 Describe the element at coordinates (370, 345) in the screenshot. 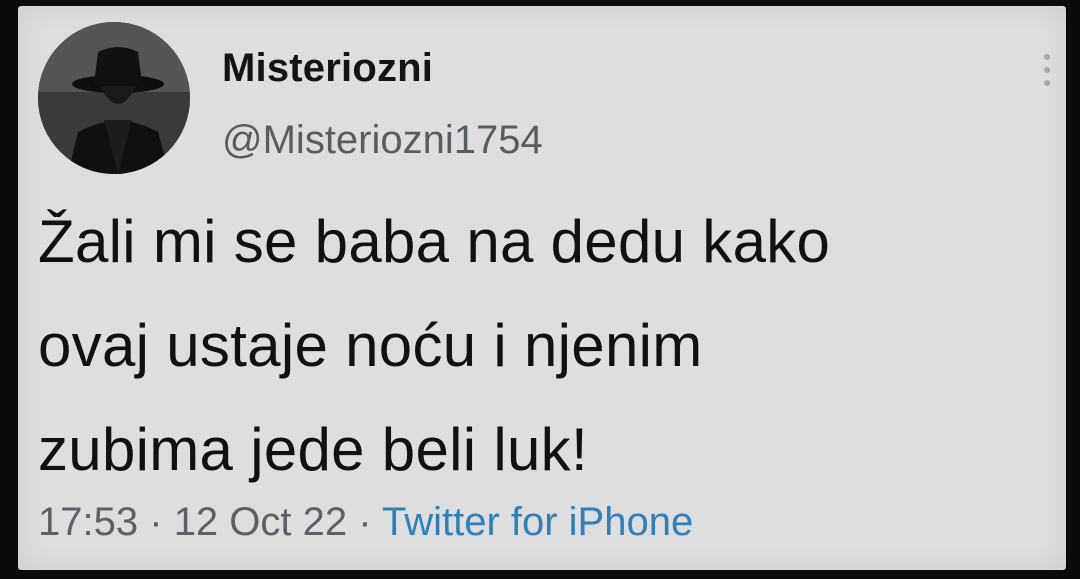

I see `tweet-text-line: ovaj ustaje noću i njenim` at that location.